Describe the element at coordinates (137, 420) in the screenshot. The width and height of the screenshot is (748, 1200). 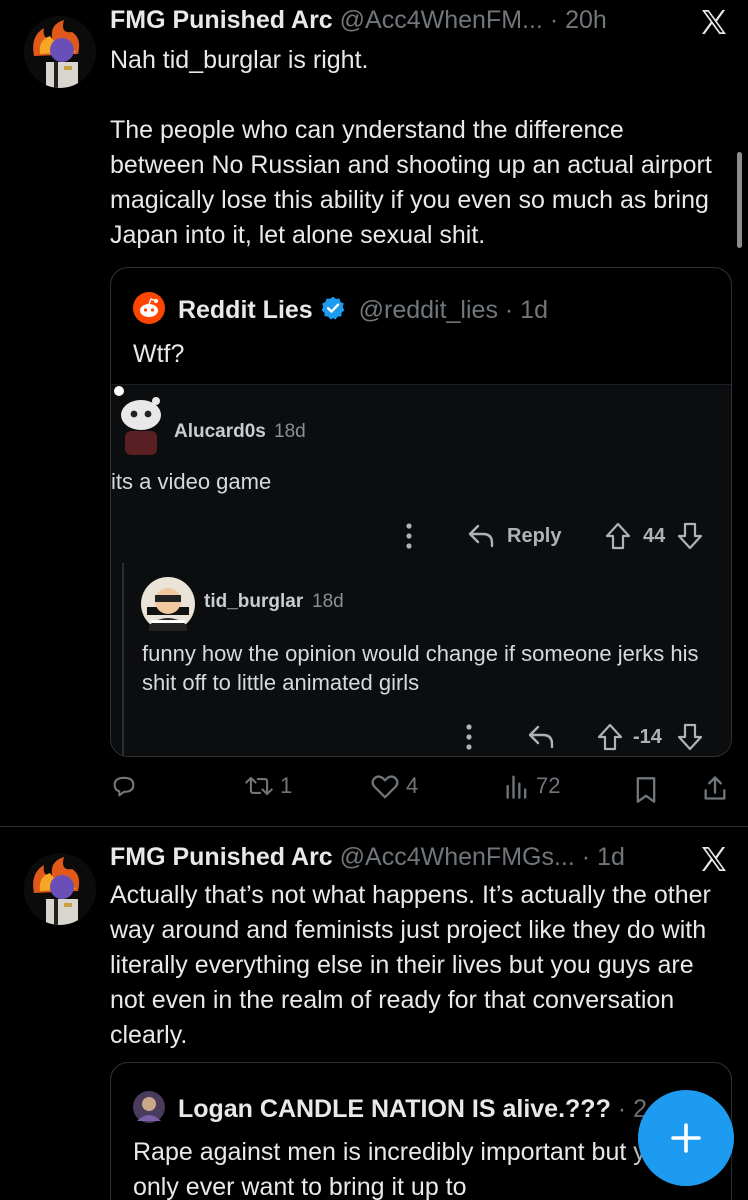
I see `reddit-snoo-avatar` at that location.